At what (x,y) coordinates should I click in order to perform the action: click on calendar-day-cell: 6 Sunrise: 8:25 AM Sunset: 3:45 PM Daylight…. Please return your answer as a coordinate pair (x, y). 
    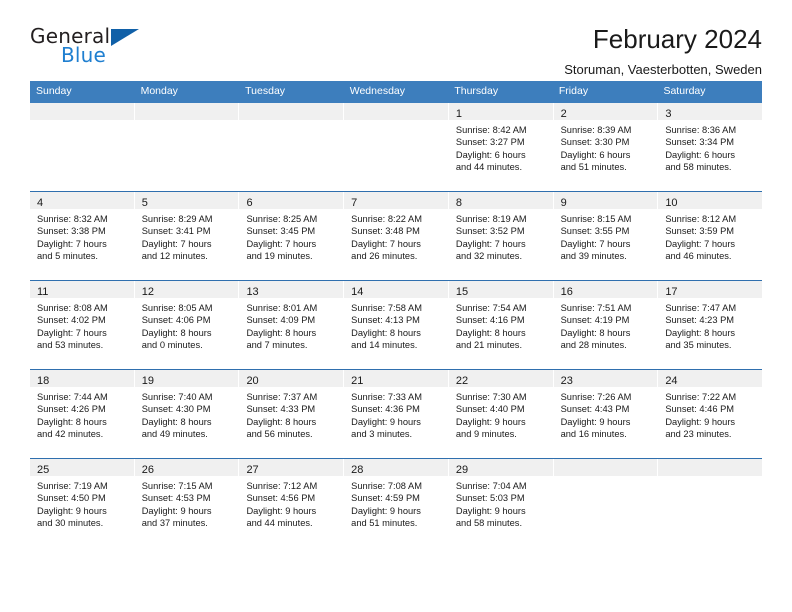
    Looking at the image, I should click on (292, 235).